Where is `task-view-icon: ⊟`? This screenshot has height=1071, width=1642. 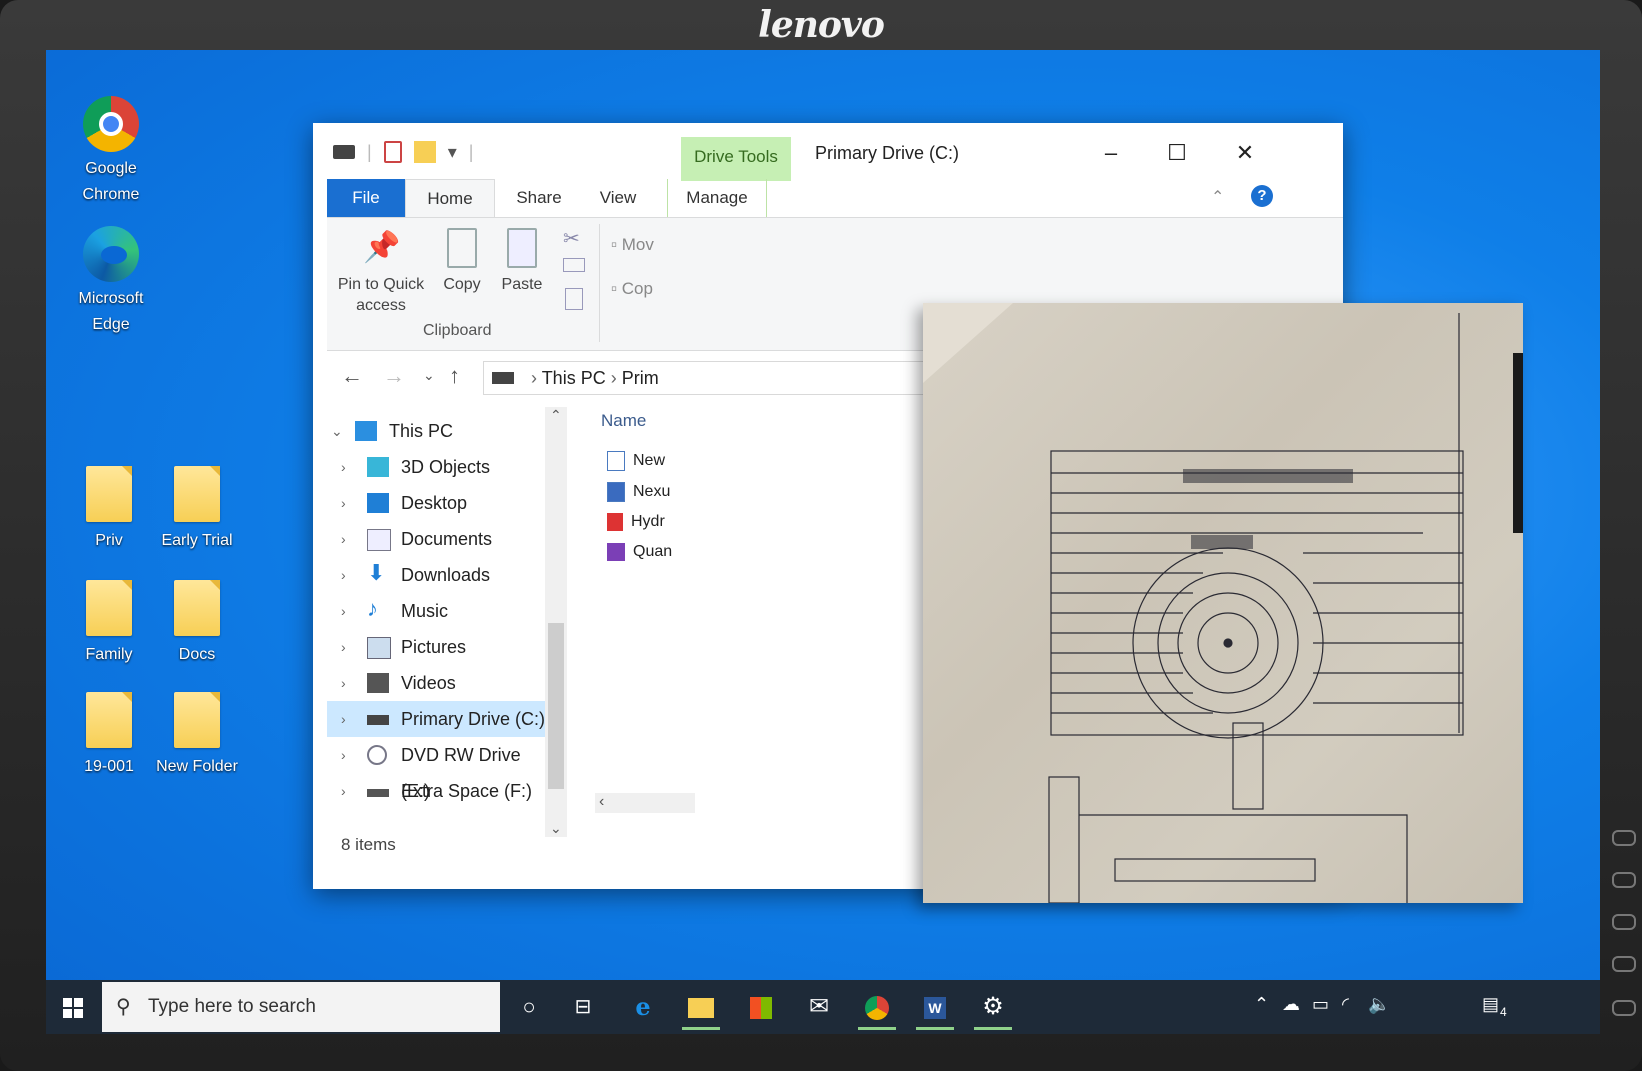 task-view-icon: ⊟ is located at coordinates (583, 1007).